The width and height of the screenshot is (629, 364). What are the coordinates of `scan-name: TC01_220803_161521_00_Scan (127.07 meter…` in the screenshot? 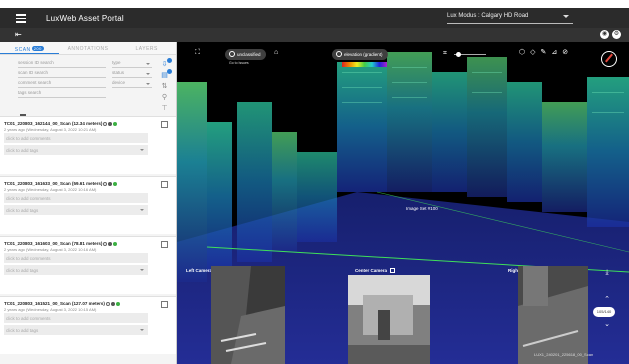 It's located at (54, 303).